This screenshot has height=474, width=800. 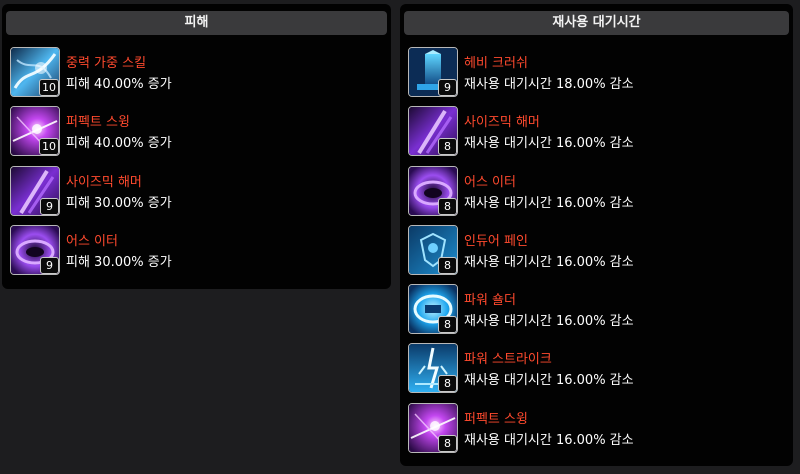 I want to click on earth-eater-icon: 9, so click(x=35, y=249).